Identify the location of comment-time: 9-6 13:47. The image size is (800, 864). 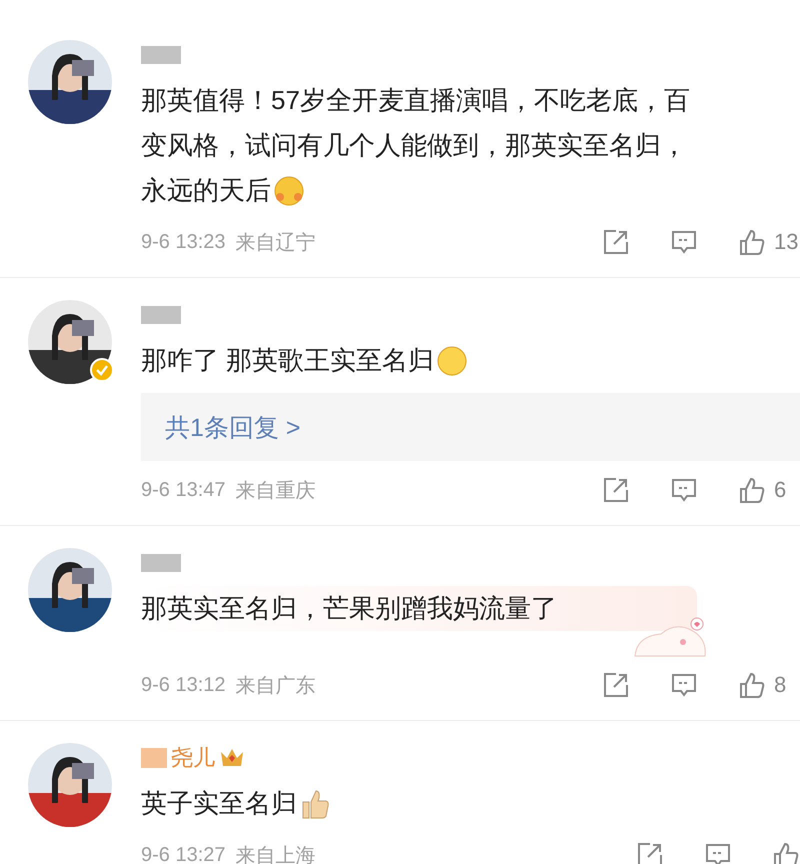
(183, 490).